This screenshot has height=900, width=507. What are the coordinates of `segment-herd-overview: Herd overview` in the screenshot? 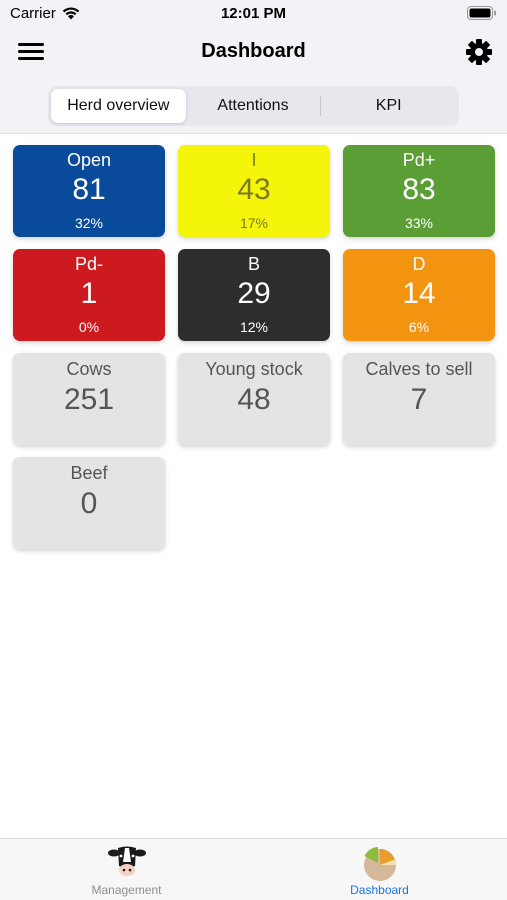 It's located at (118, 106).